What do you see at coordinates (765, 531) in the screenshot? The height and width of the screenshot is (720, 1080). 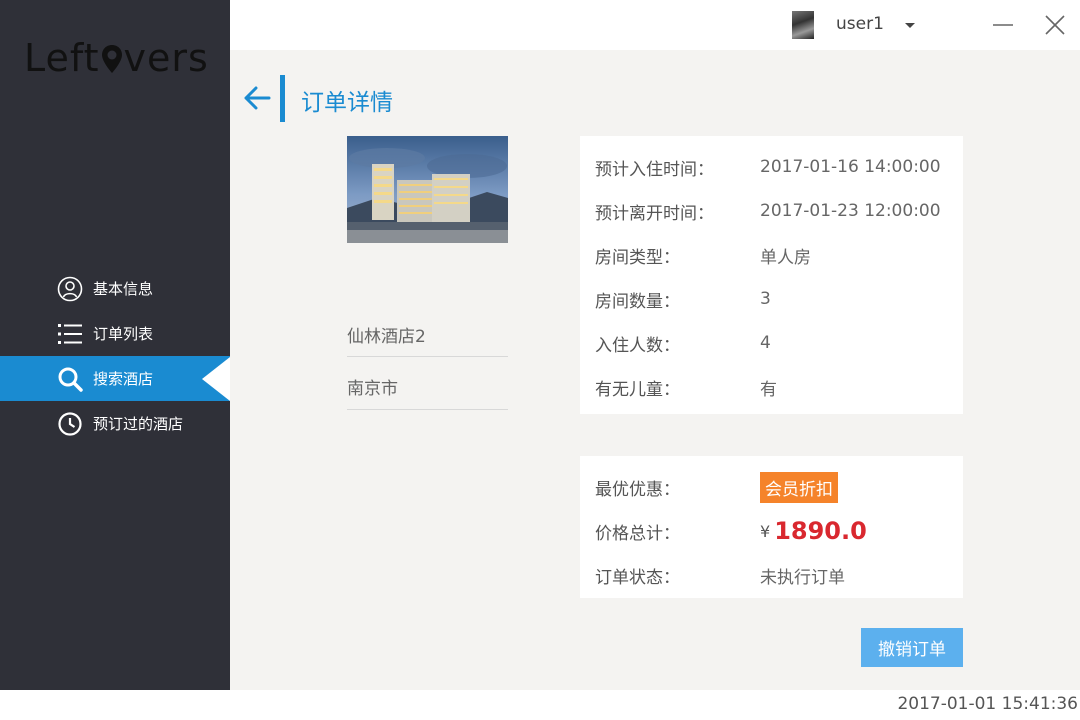 I see `currency-symbol: ¥` at bounding box center [765, 531].